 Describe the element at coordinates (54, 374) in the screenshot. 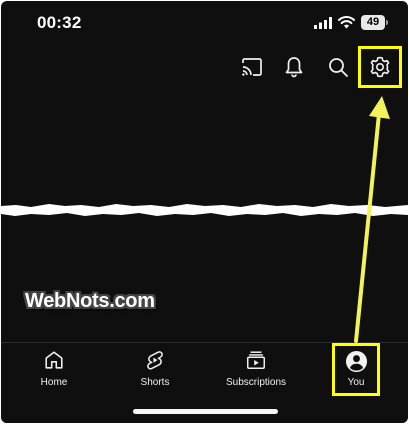

I see `nav-item-home: Home` at that location.